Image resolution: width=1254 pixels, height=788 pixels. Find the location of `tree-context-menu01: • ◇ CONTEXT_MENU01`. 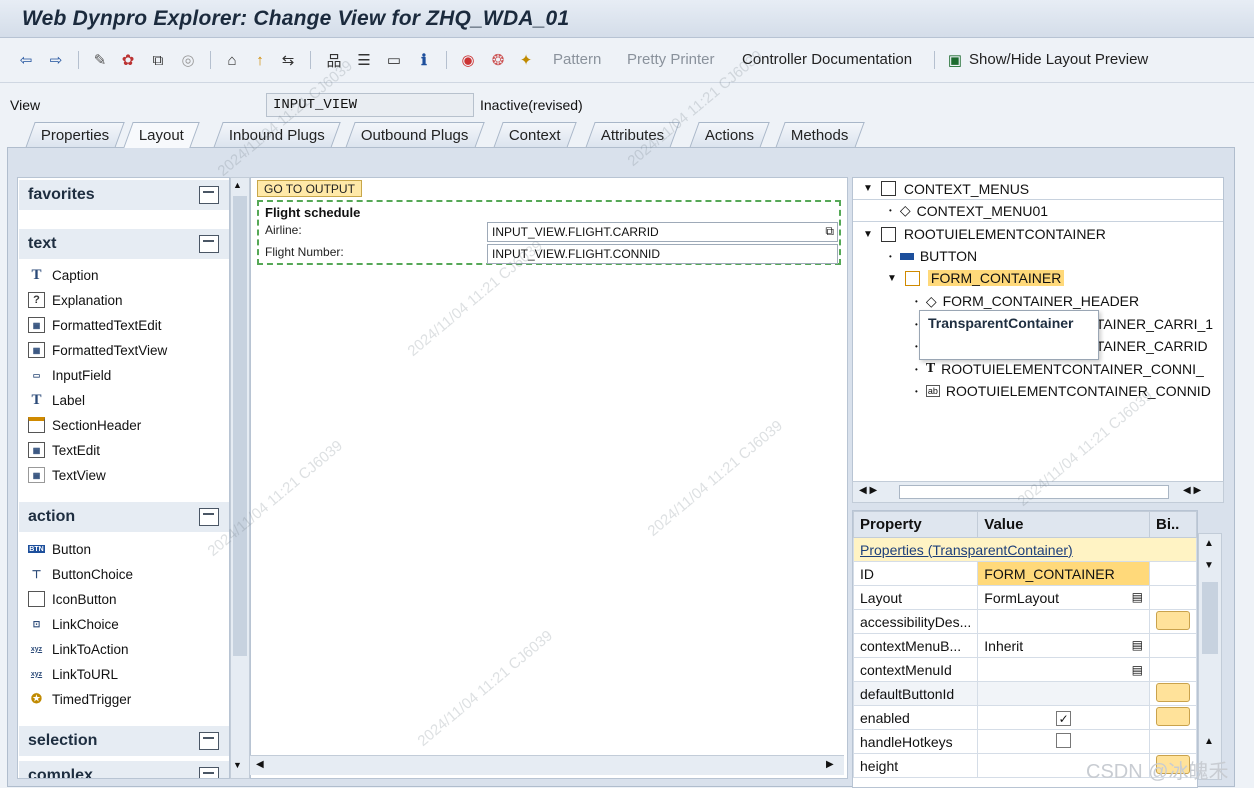

tree-context-menu01: • ◇ CONTEXT_MENU01 is located at coordinates (1038, 211).